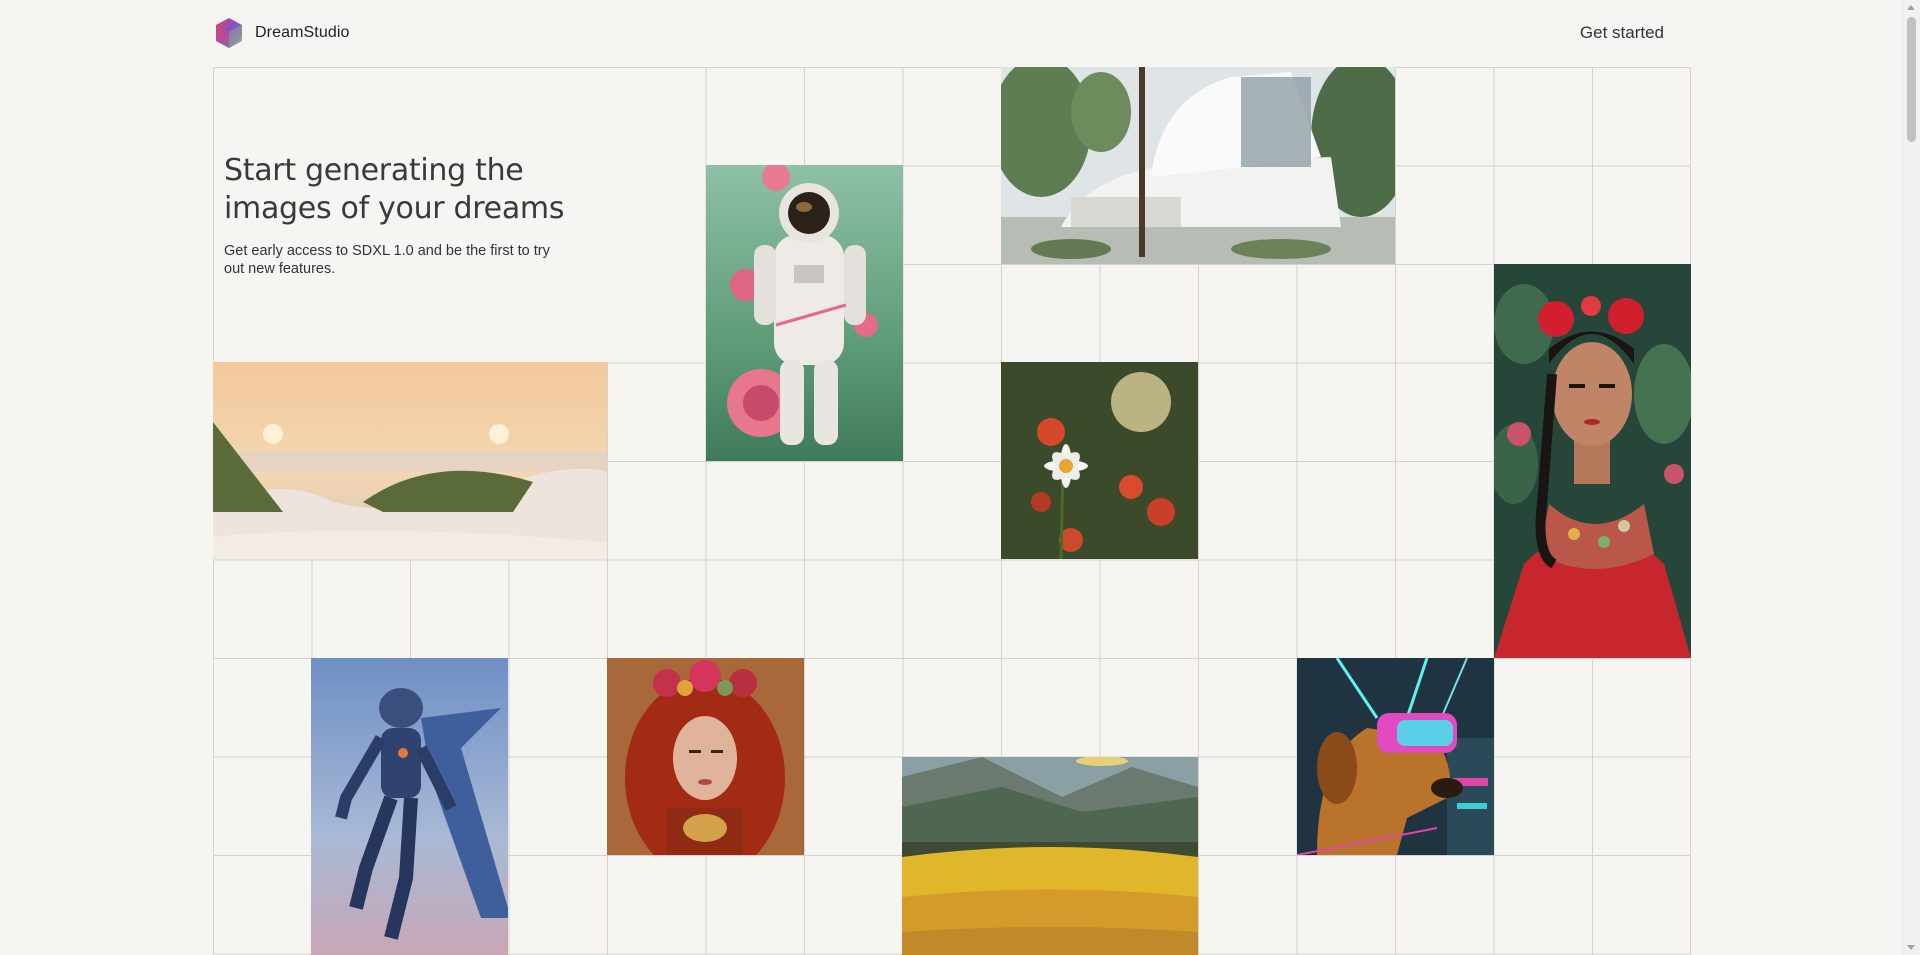 The height and width of the screenshot is (955, 1920). I want to click on daisy-image-art, so click(1099, 460).